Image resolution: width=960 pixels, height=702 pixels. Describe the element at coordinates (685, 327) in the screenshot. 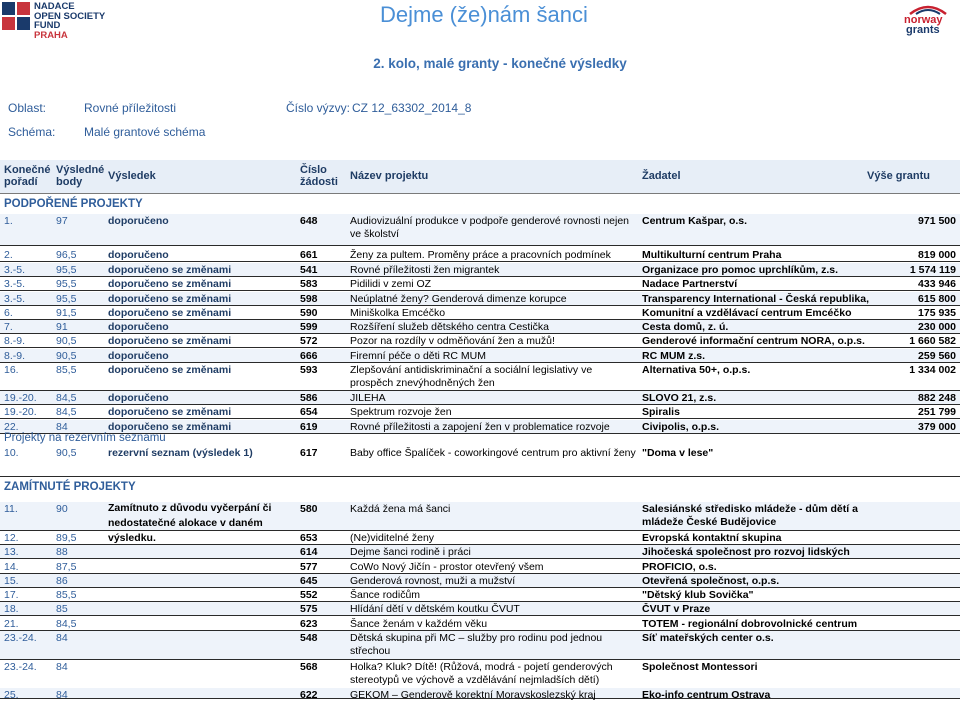

I see `cell-applicant: Cesta domů, z. ú.` at that location.